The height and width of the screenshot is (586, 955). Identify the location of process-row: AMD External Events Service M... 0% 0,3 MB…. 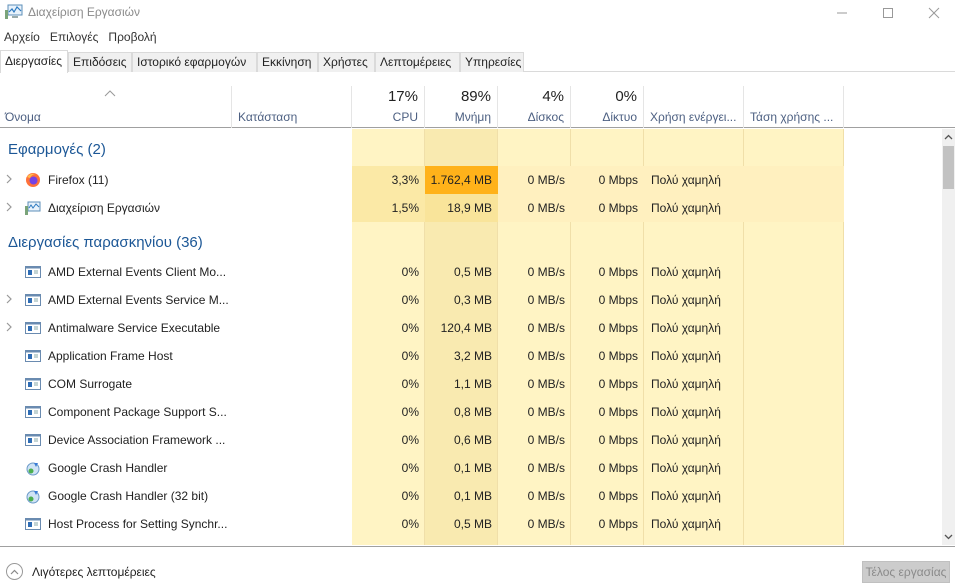
(471, 300).